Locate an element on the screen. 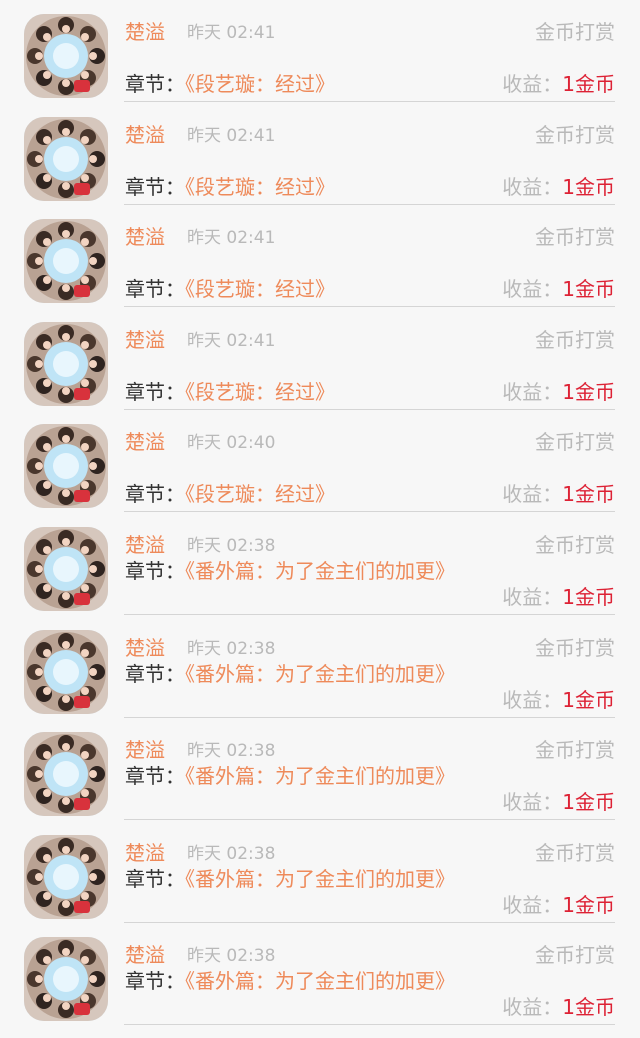 The width and height of the screenshot is (640, 1038). timestamp: 昨天 02:40 is located at coordinates (231, 443).